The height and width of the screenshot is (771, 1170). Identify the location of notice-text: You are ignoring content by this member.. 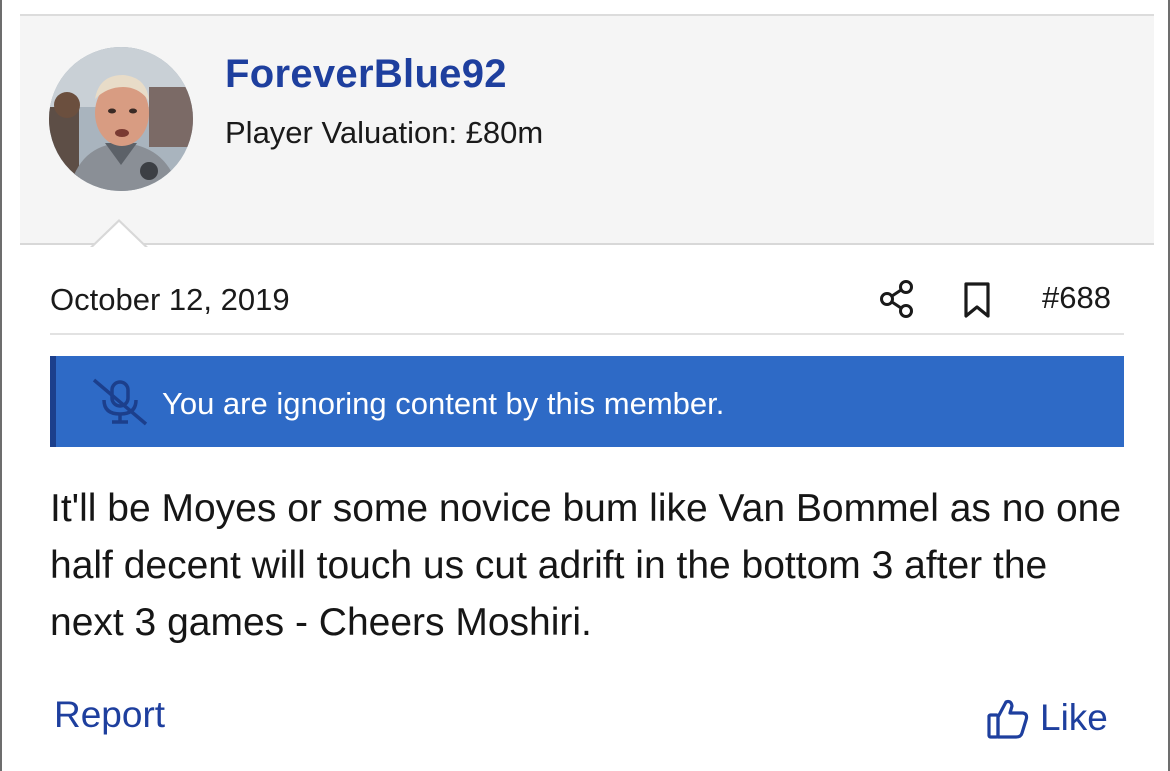
(443, 403).